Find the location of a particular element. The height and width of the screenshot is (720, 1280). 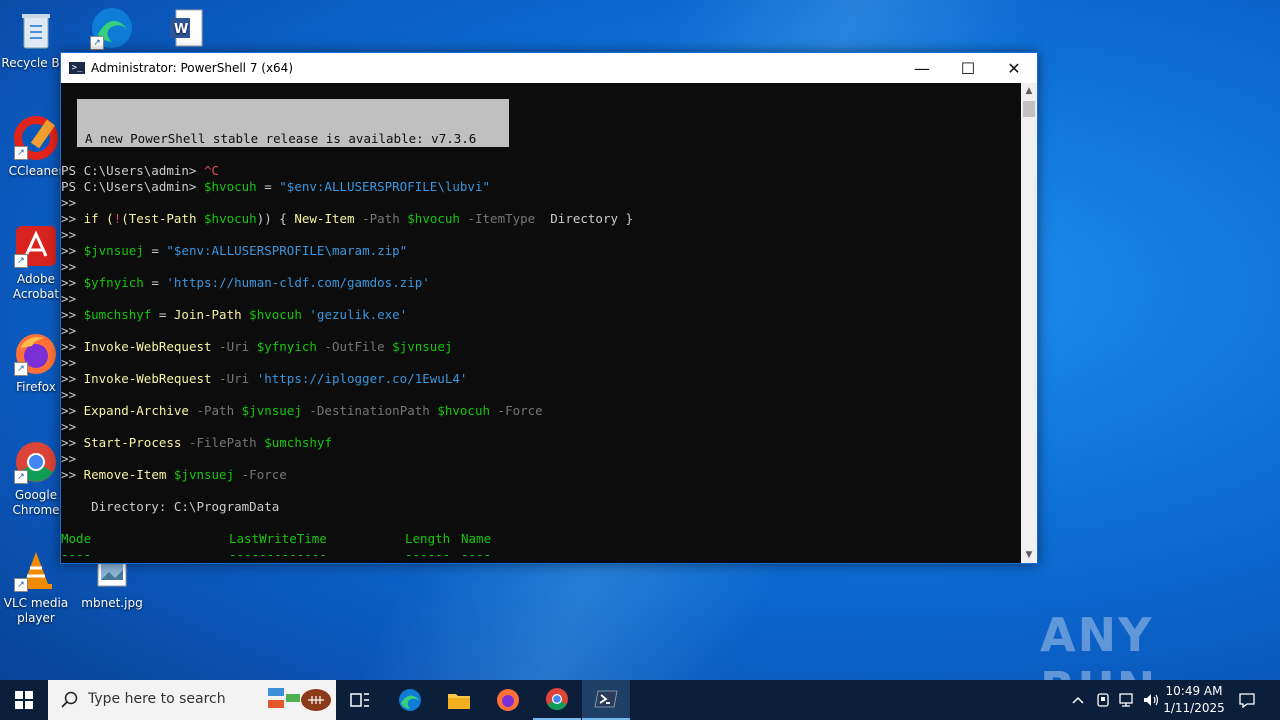

desktop-icon-label: Adobe Acrobat is located at coordinates (36, 286).